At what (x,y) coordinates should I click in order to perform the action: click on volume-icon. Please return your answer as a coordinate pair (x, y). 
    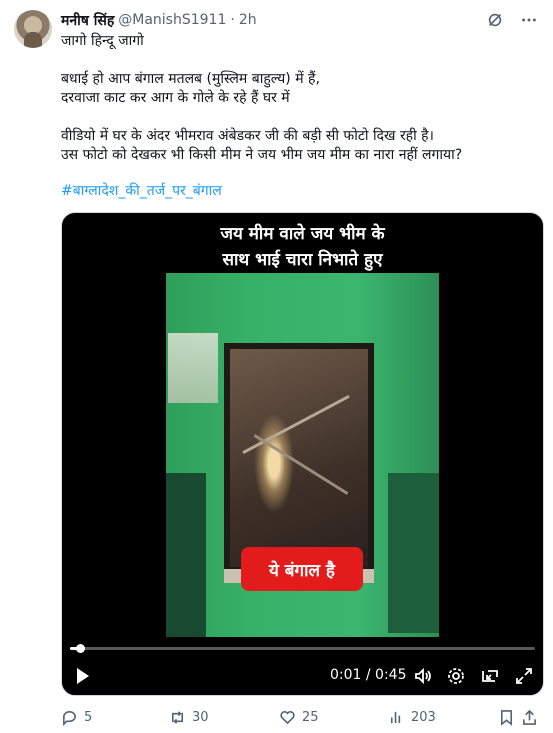
    Looking at the image, I should click on (423, 676).